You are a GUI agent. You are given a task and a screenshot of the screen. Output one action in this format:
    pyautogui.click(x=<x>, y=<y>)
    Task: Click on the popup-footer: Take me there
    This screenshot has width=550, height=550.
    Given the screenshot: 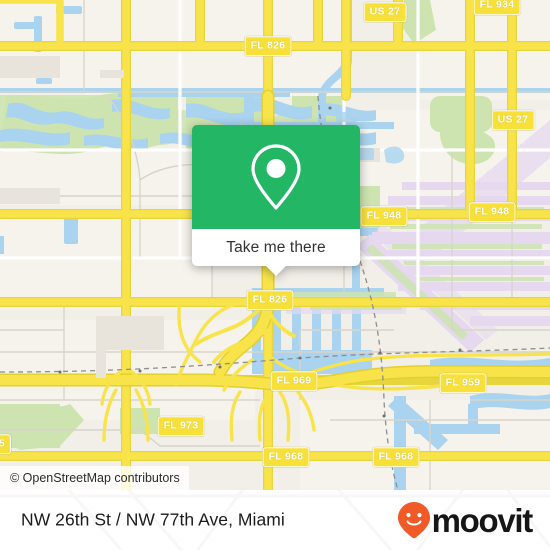 What is the action you would take?
    pyautogui.click(x=276, y=252)
    